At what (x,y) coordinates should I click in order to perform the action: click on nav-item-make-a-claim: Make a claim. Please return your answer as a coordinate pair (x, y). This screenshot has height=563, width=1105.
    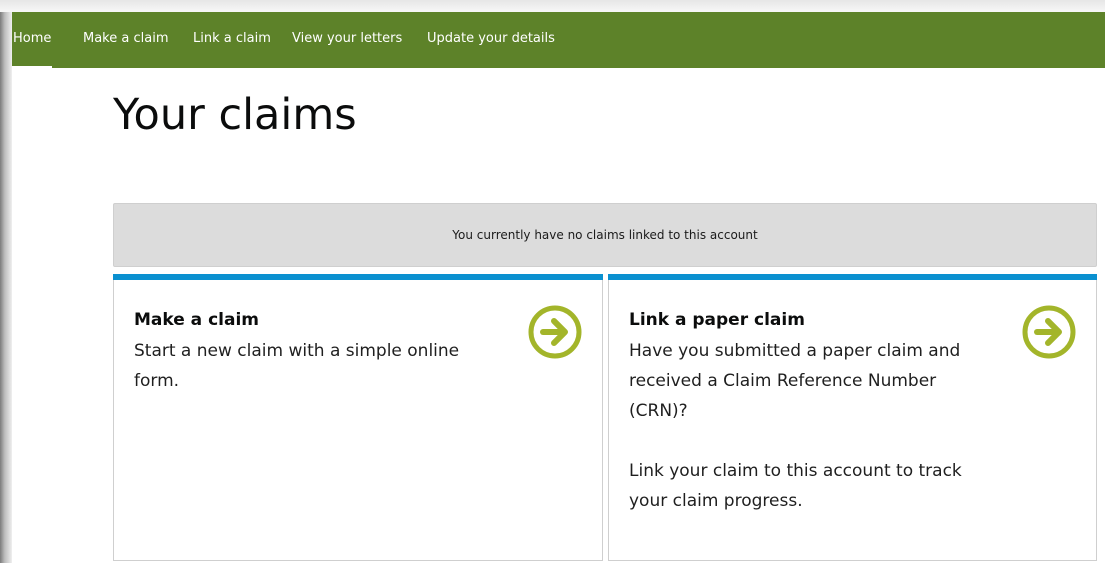
    Looking at the image, I should click on (125, 40).